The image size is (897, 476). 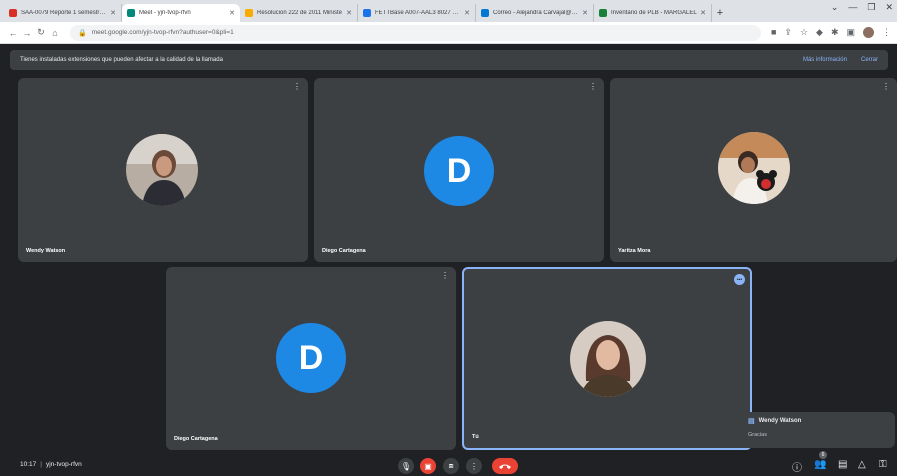 I want to click on people-icon: 👥, so click(x=820, y=464).